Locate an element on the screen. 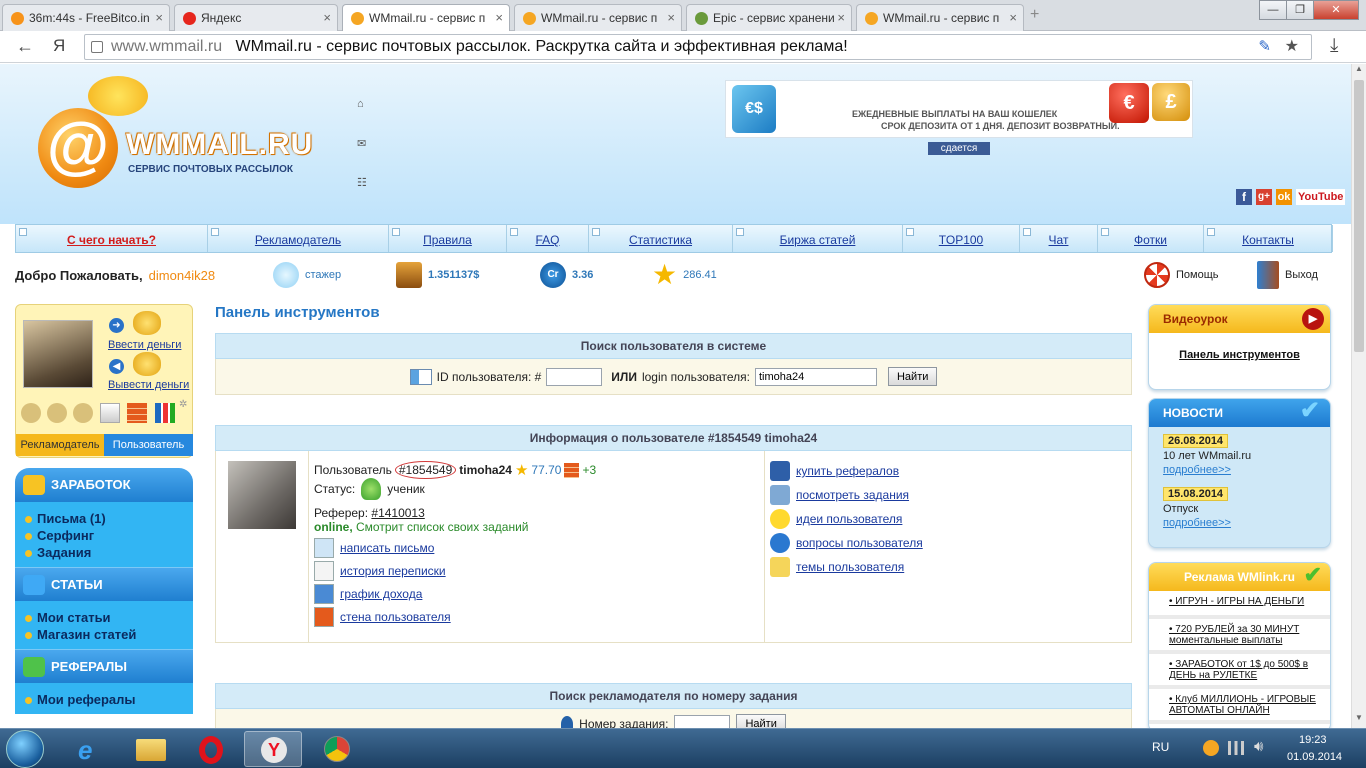 The height and width of the screenshot is (768, 1366). ad-link: • ИГРУН - ИГРЫ НА ДЕНЬГИ is located at coordinates (1236, 601).